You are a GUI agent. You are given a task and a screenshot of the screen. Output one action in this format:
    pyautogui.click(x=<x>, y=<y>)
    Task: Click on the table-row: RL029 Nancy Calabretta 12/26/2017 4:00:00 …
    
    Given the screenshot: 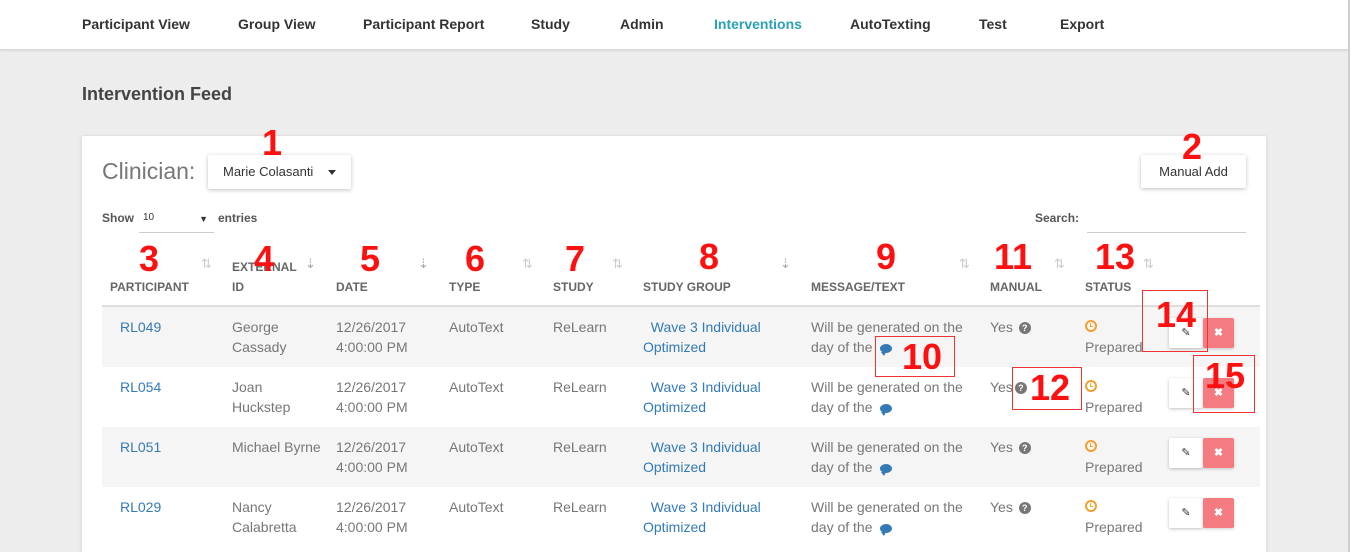 What is the action you would take?
    pyautogui.click(x=681, y=517)
    